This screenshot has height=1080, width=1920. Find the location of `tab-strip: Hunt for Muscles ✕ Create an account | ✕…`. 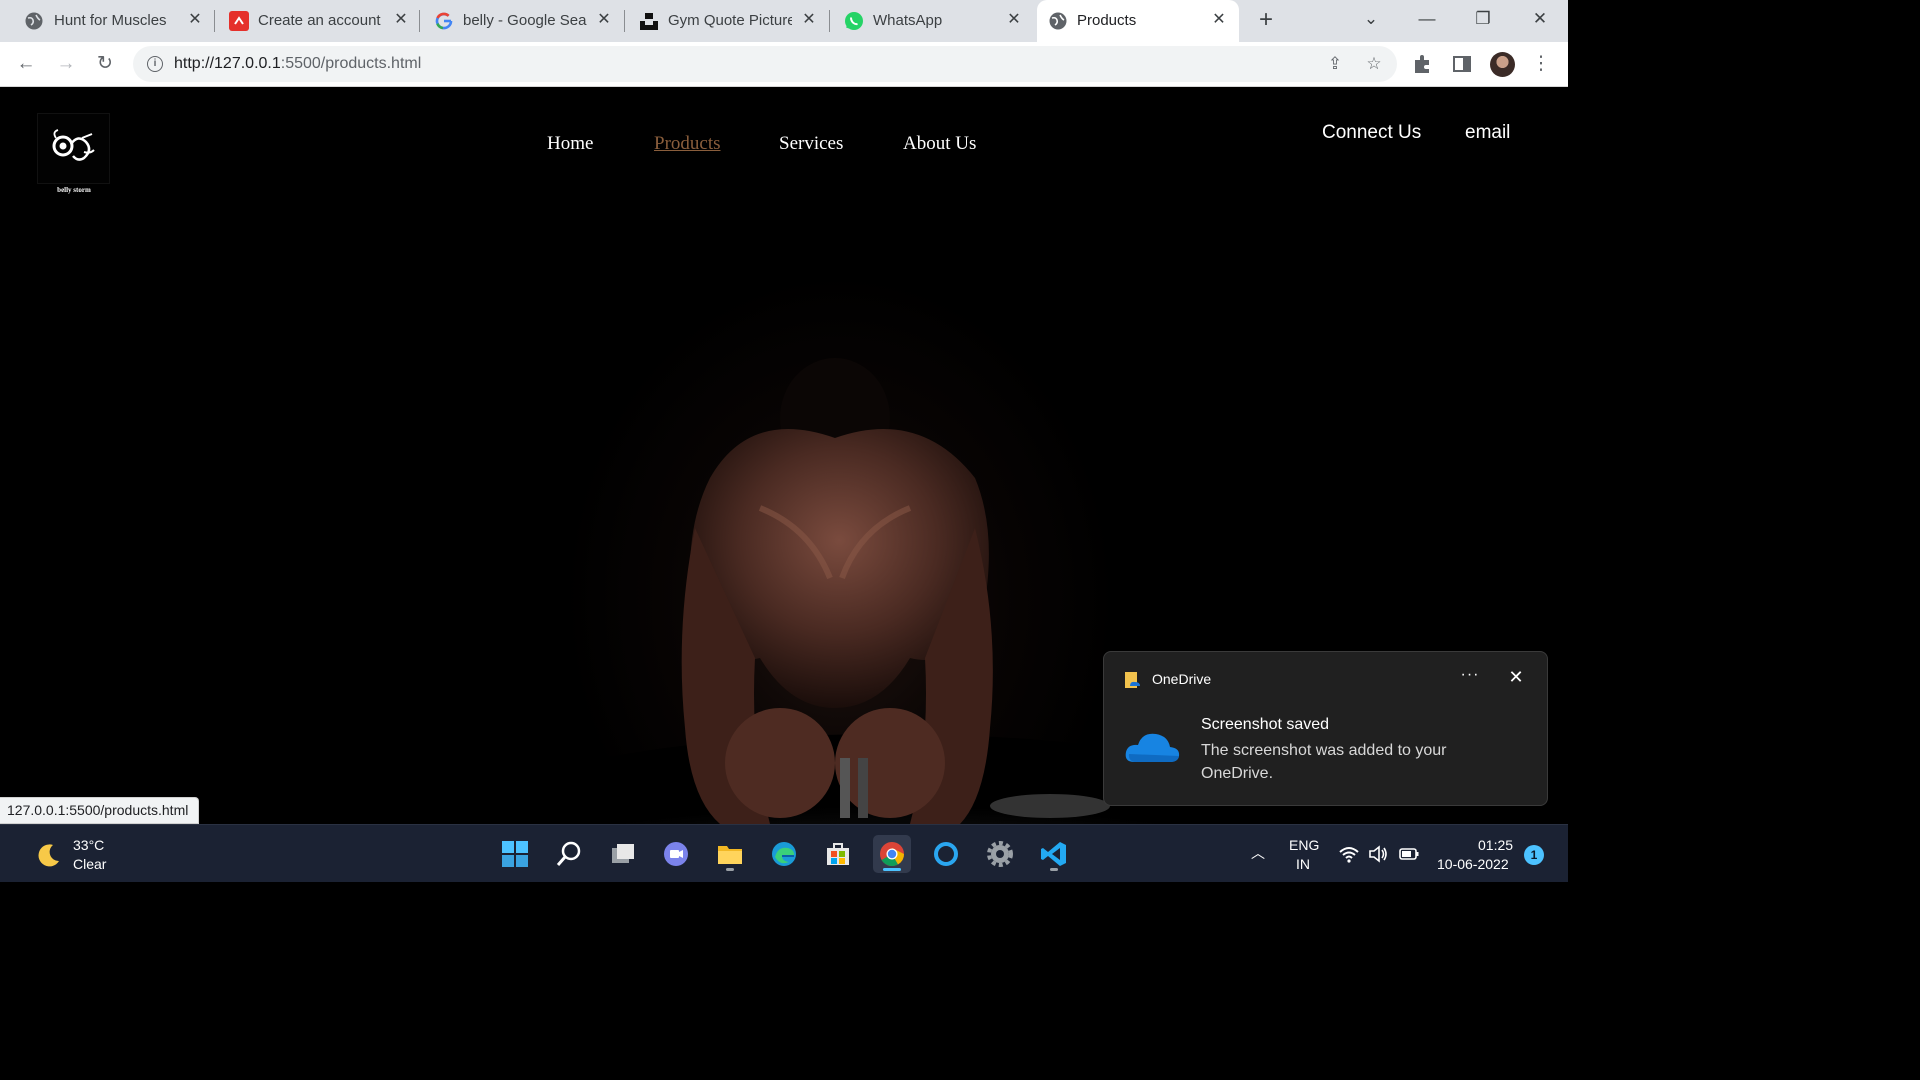

tab-strip: Hunt for Muscles ✕ Create an account | ✕… is located at coordinates (784, 21).